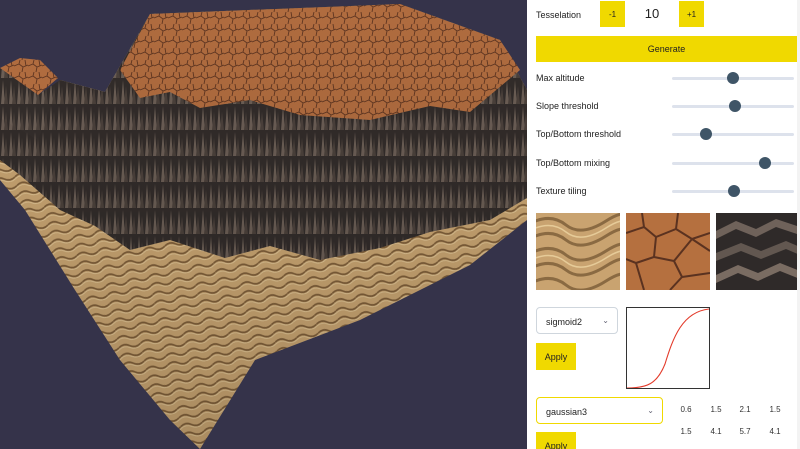 The width and height of the screenshot is (800, 449). I want to click on slider-label: Max altitude, so click(560, 78).